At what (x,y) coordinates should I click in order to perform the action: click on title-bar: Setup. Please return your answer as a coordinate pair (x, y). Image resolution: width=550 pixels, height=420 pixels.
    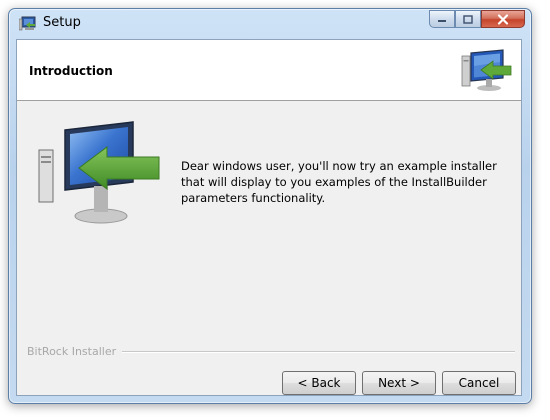
    Looking at the image, I should click on (270, 24).